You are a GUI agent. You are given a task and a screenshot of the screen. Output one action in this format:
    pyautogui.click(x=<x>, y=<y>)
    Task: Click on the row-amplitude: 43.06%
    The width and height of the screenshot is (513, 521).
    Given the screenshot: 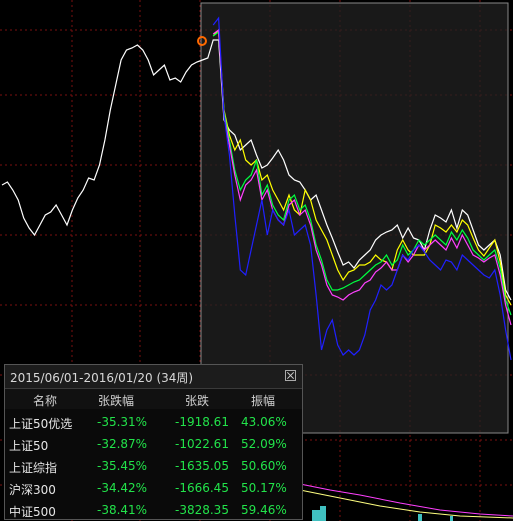 What is the action you would take?
    pyautogui.click(x=264, y=422)
    